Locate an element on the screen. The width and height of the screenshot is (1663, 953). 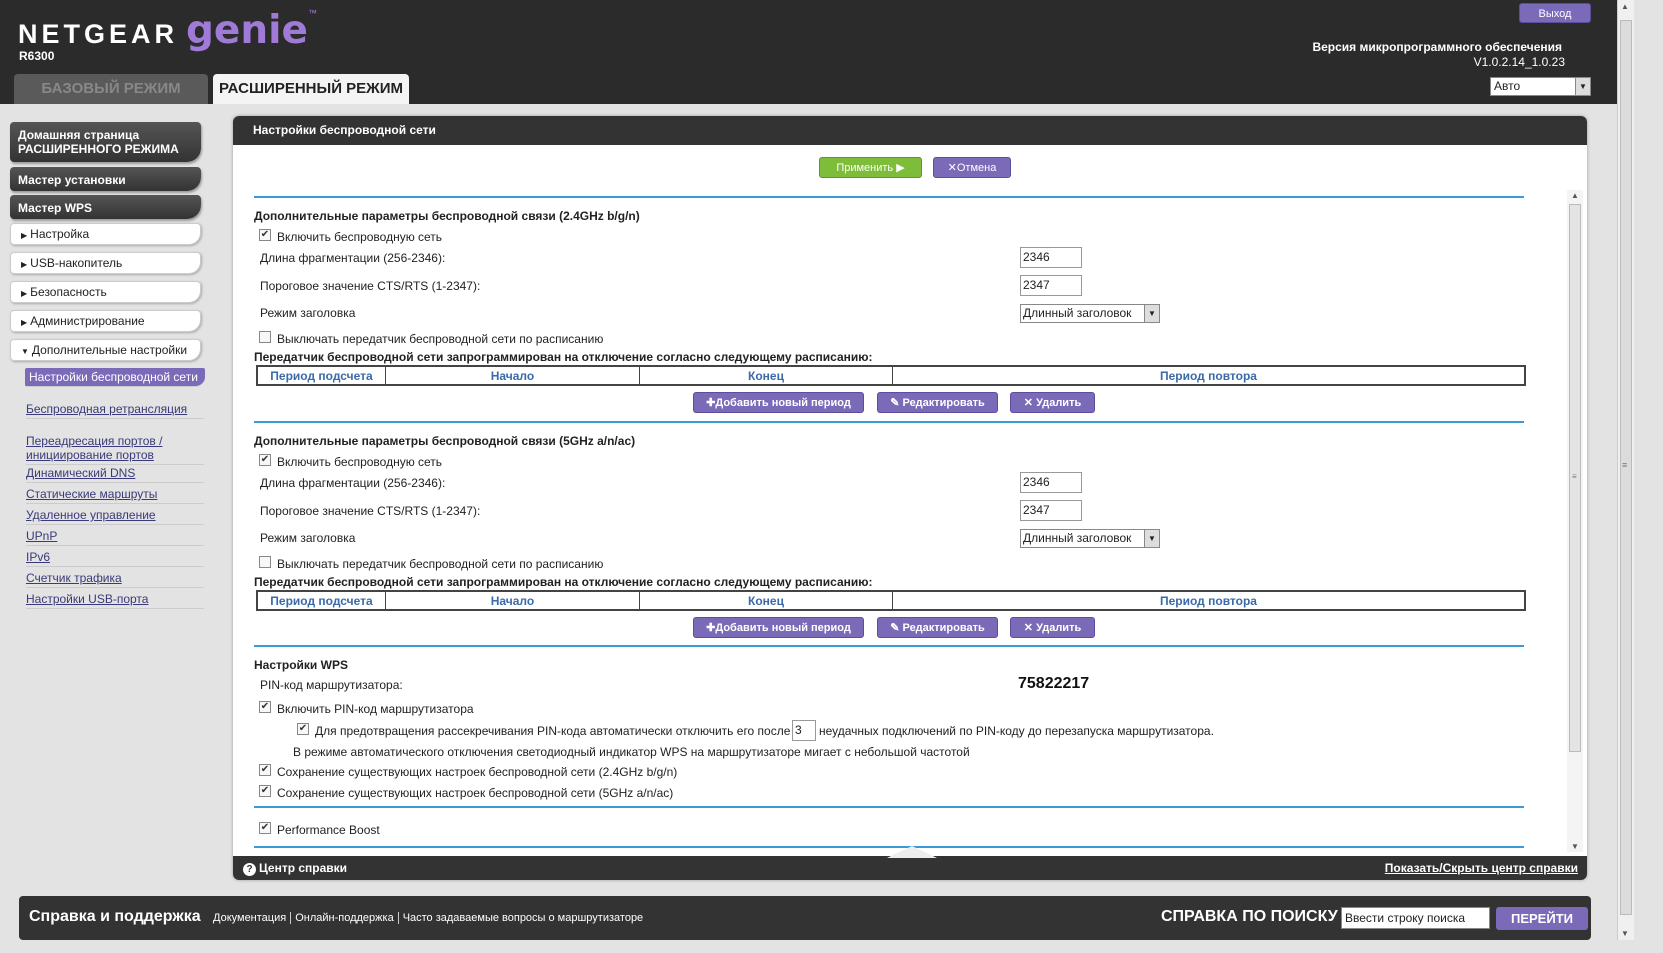
model-name: R6300 is located at coordinates (37, 56).